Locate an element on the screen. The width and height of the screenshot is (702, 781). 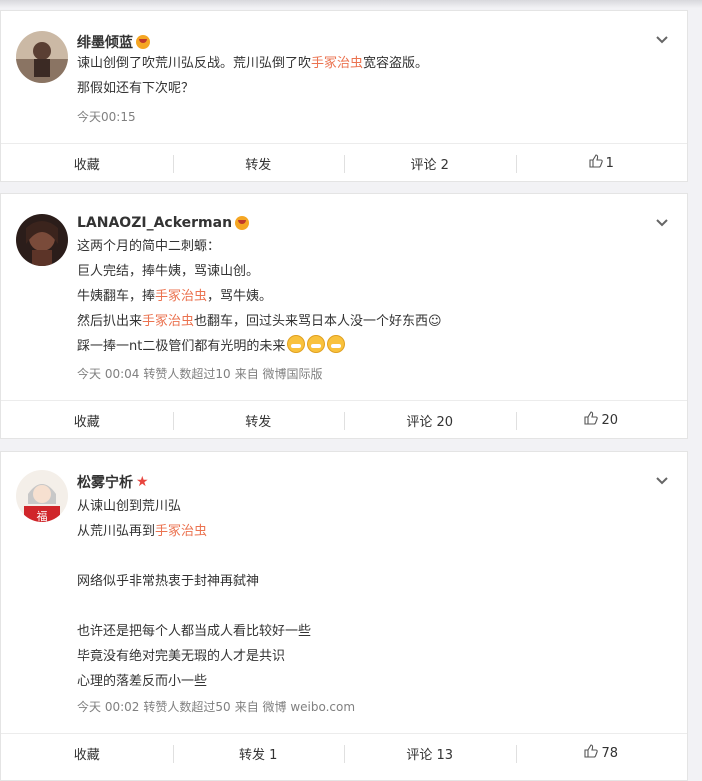
post-content: 谏山创倒了吹荒川弘反战。荒川弘倒了吹手冢治虫宽容盗版。那假如还有下次呢？ is located at coordinates (372, 76).